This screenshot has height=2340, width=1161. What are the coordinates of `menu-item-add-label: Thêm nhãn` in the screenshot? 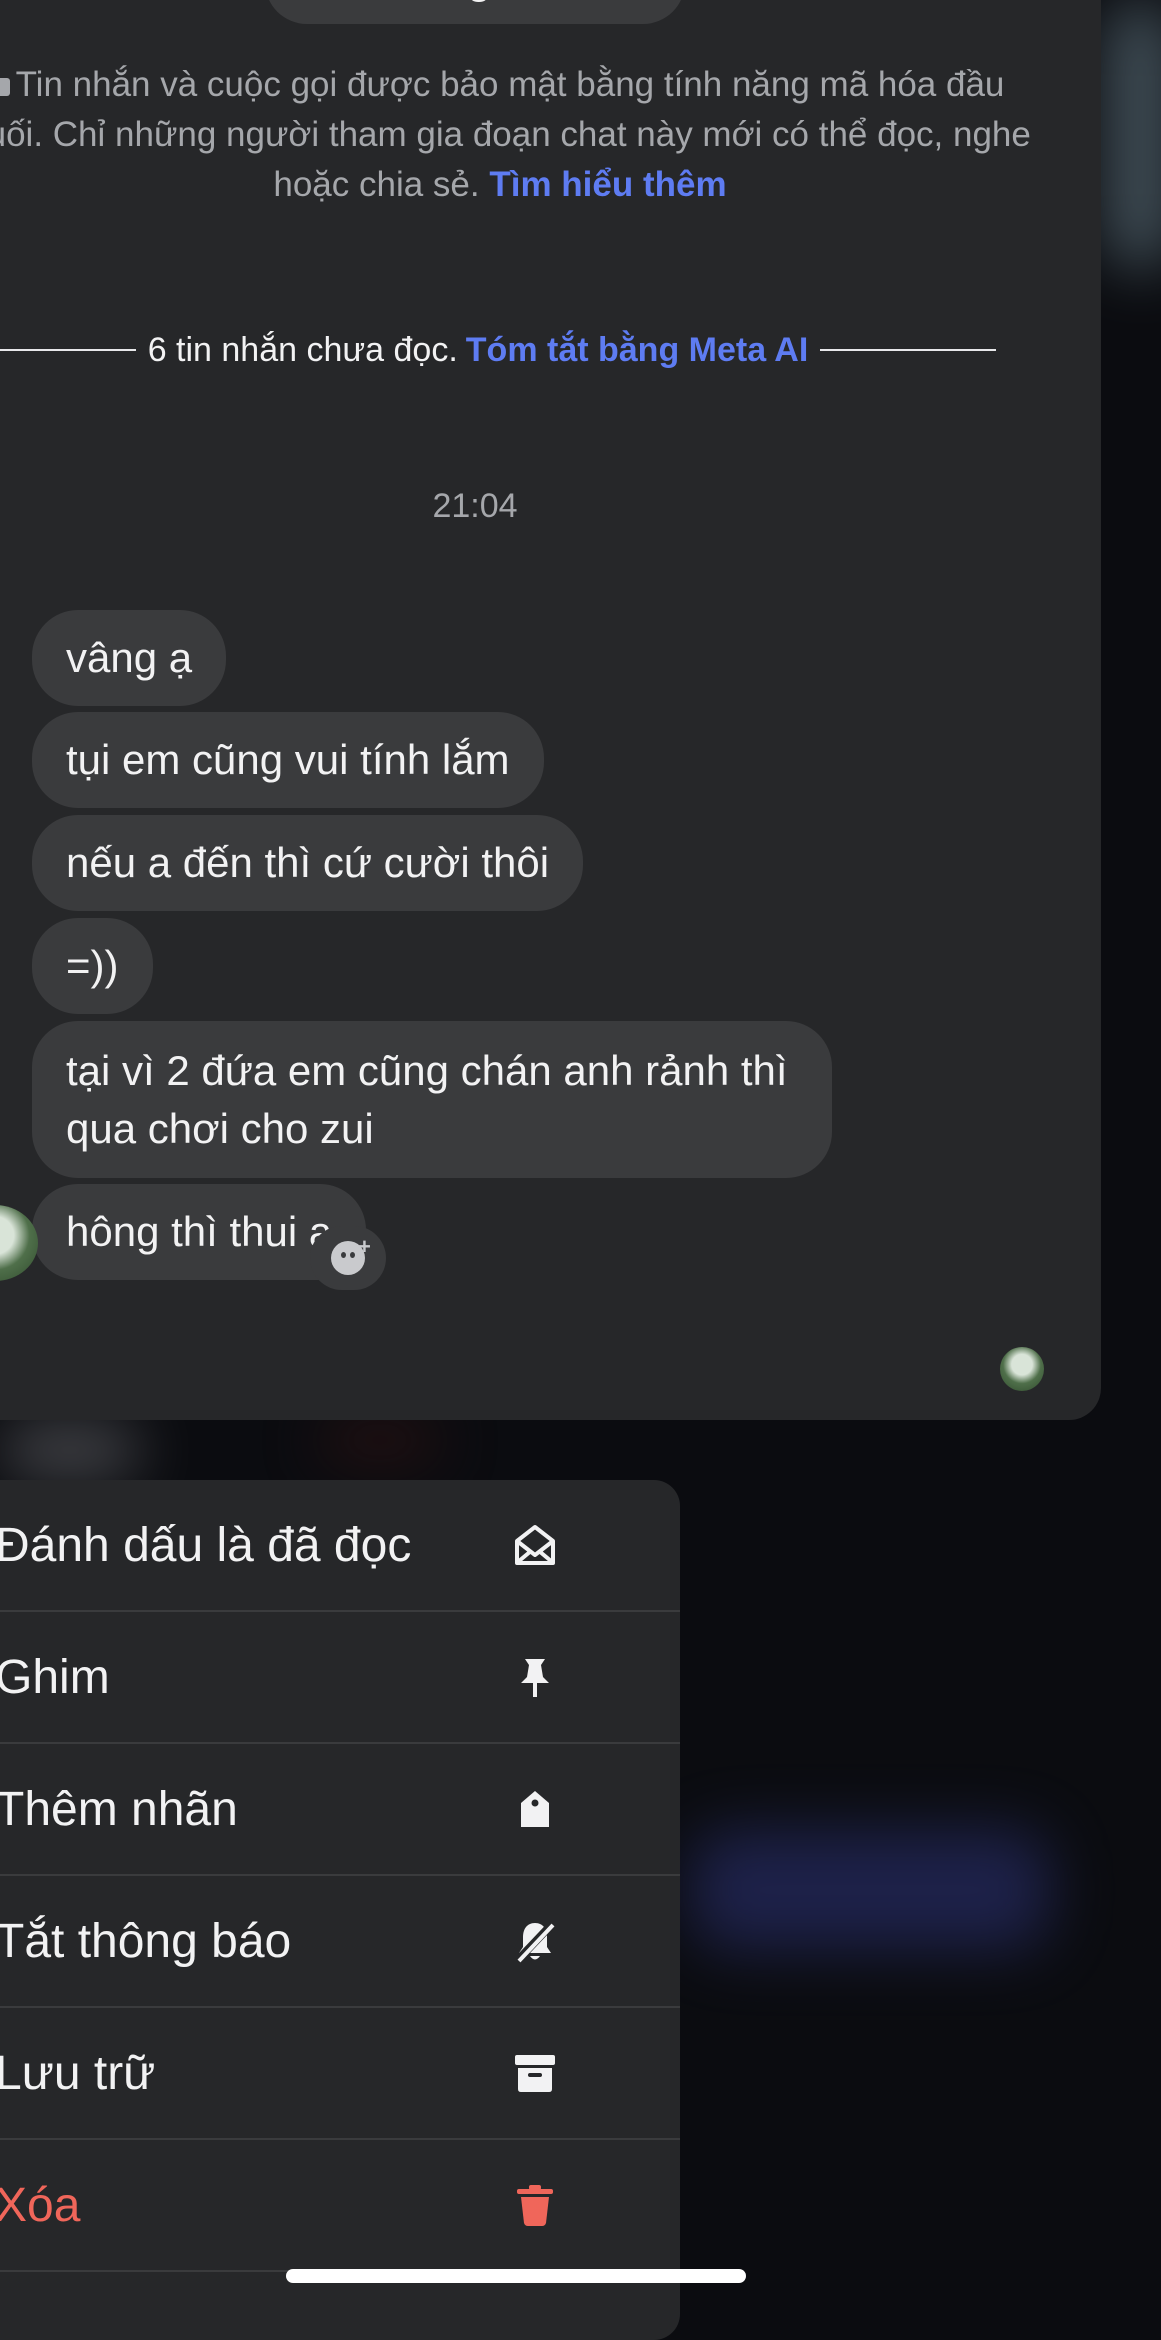 It's located at (340, 1810).